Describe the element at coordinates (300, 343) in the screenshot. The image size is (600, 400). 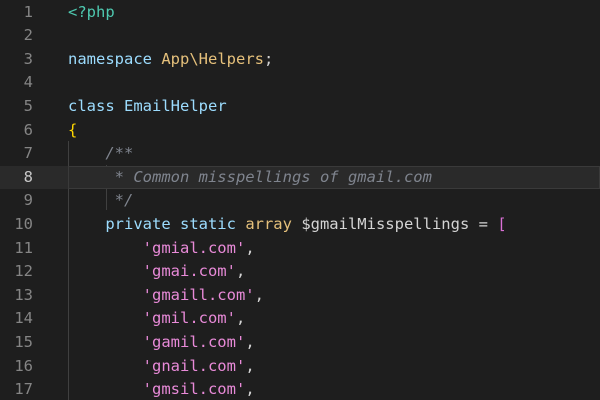
I see `code-line: 15 'gamil.com',` at that location.